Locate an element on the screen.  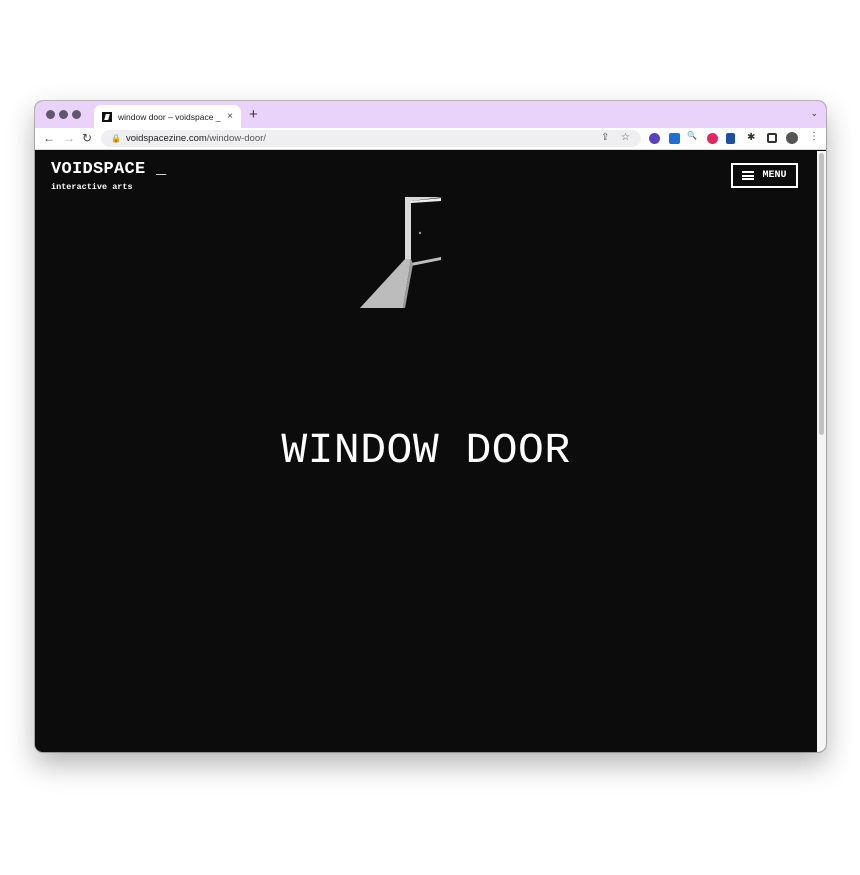
tab-window-door: window door – voidspace _ × is located at coordinates (167, 116).